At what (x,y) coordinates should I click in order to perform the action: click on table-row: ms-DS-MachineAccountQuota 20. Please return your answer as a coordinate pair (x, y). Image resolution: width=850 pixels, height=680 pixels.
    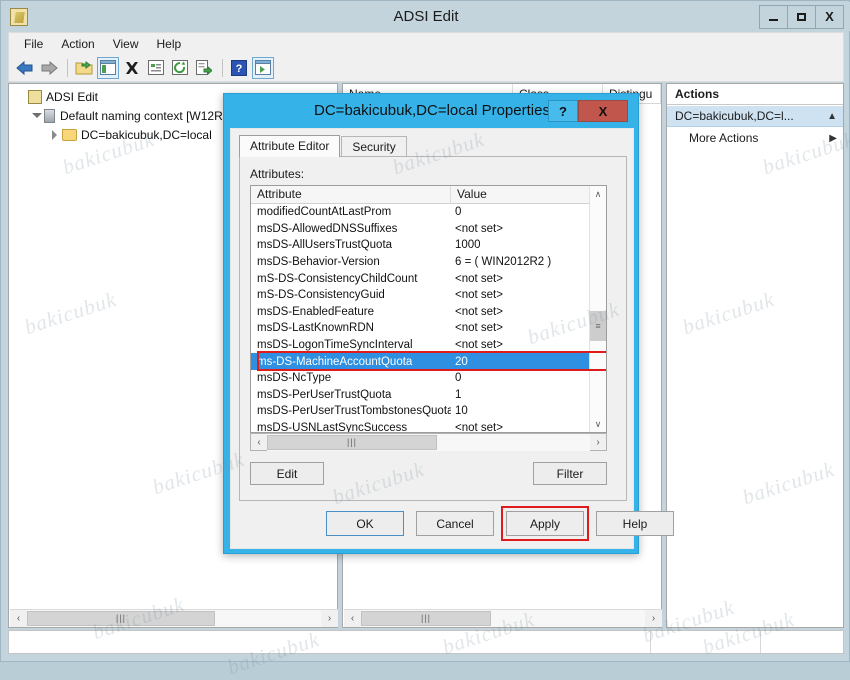
    Looking at the image, I should click on (428, 361).